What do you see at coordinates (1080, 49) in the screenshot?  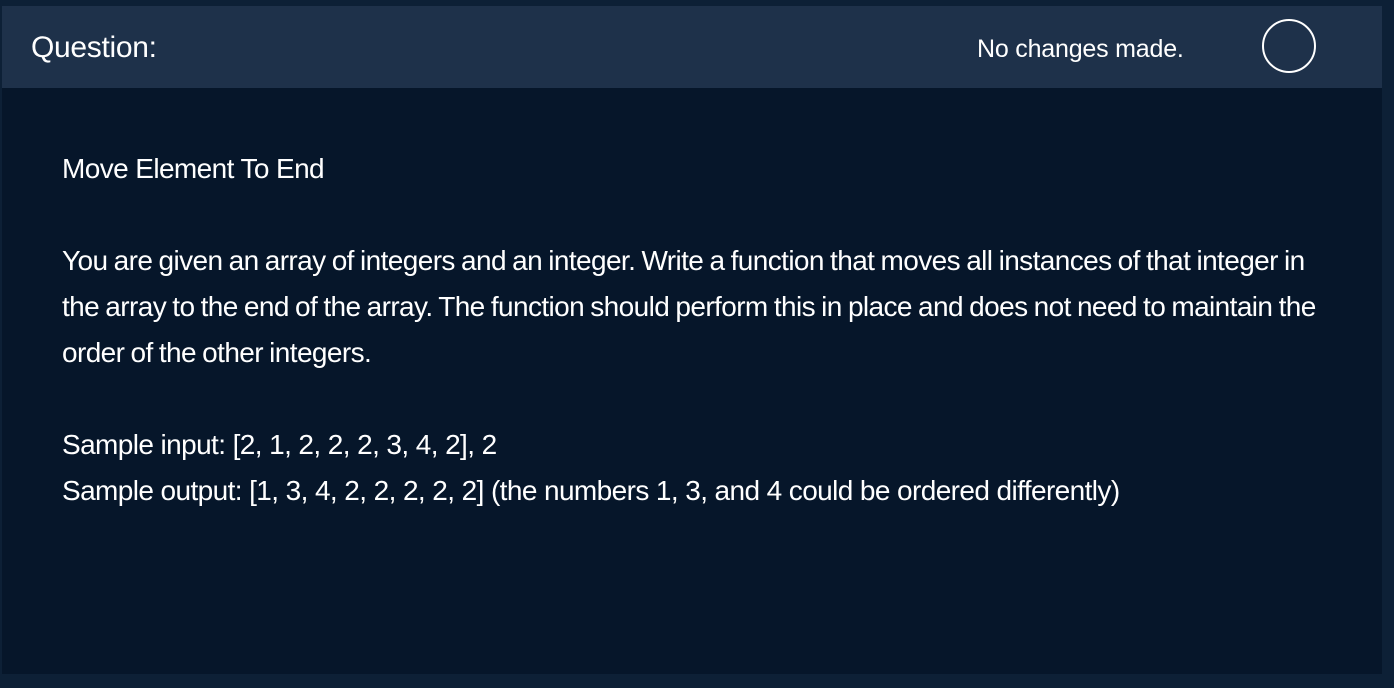 I see `save-status-text: No changes made.` at bounding box center [1080, 49].